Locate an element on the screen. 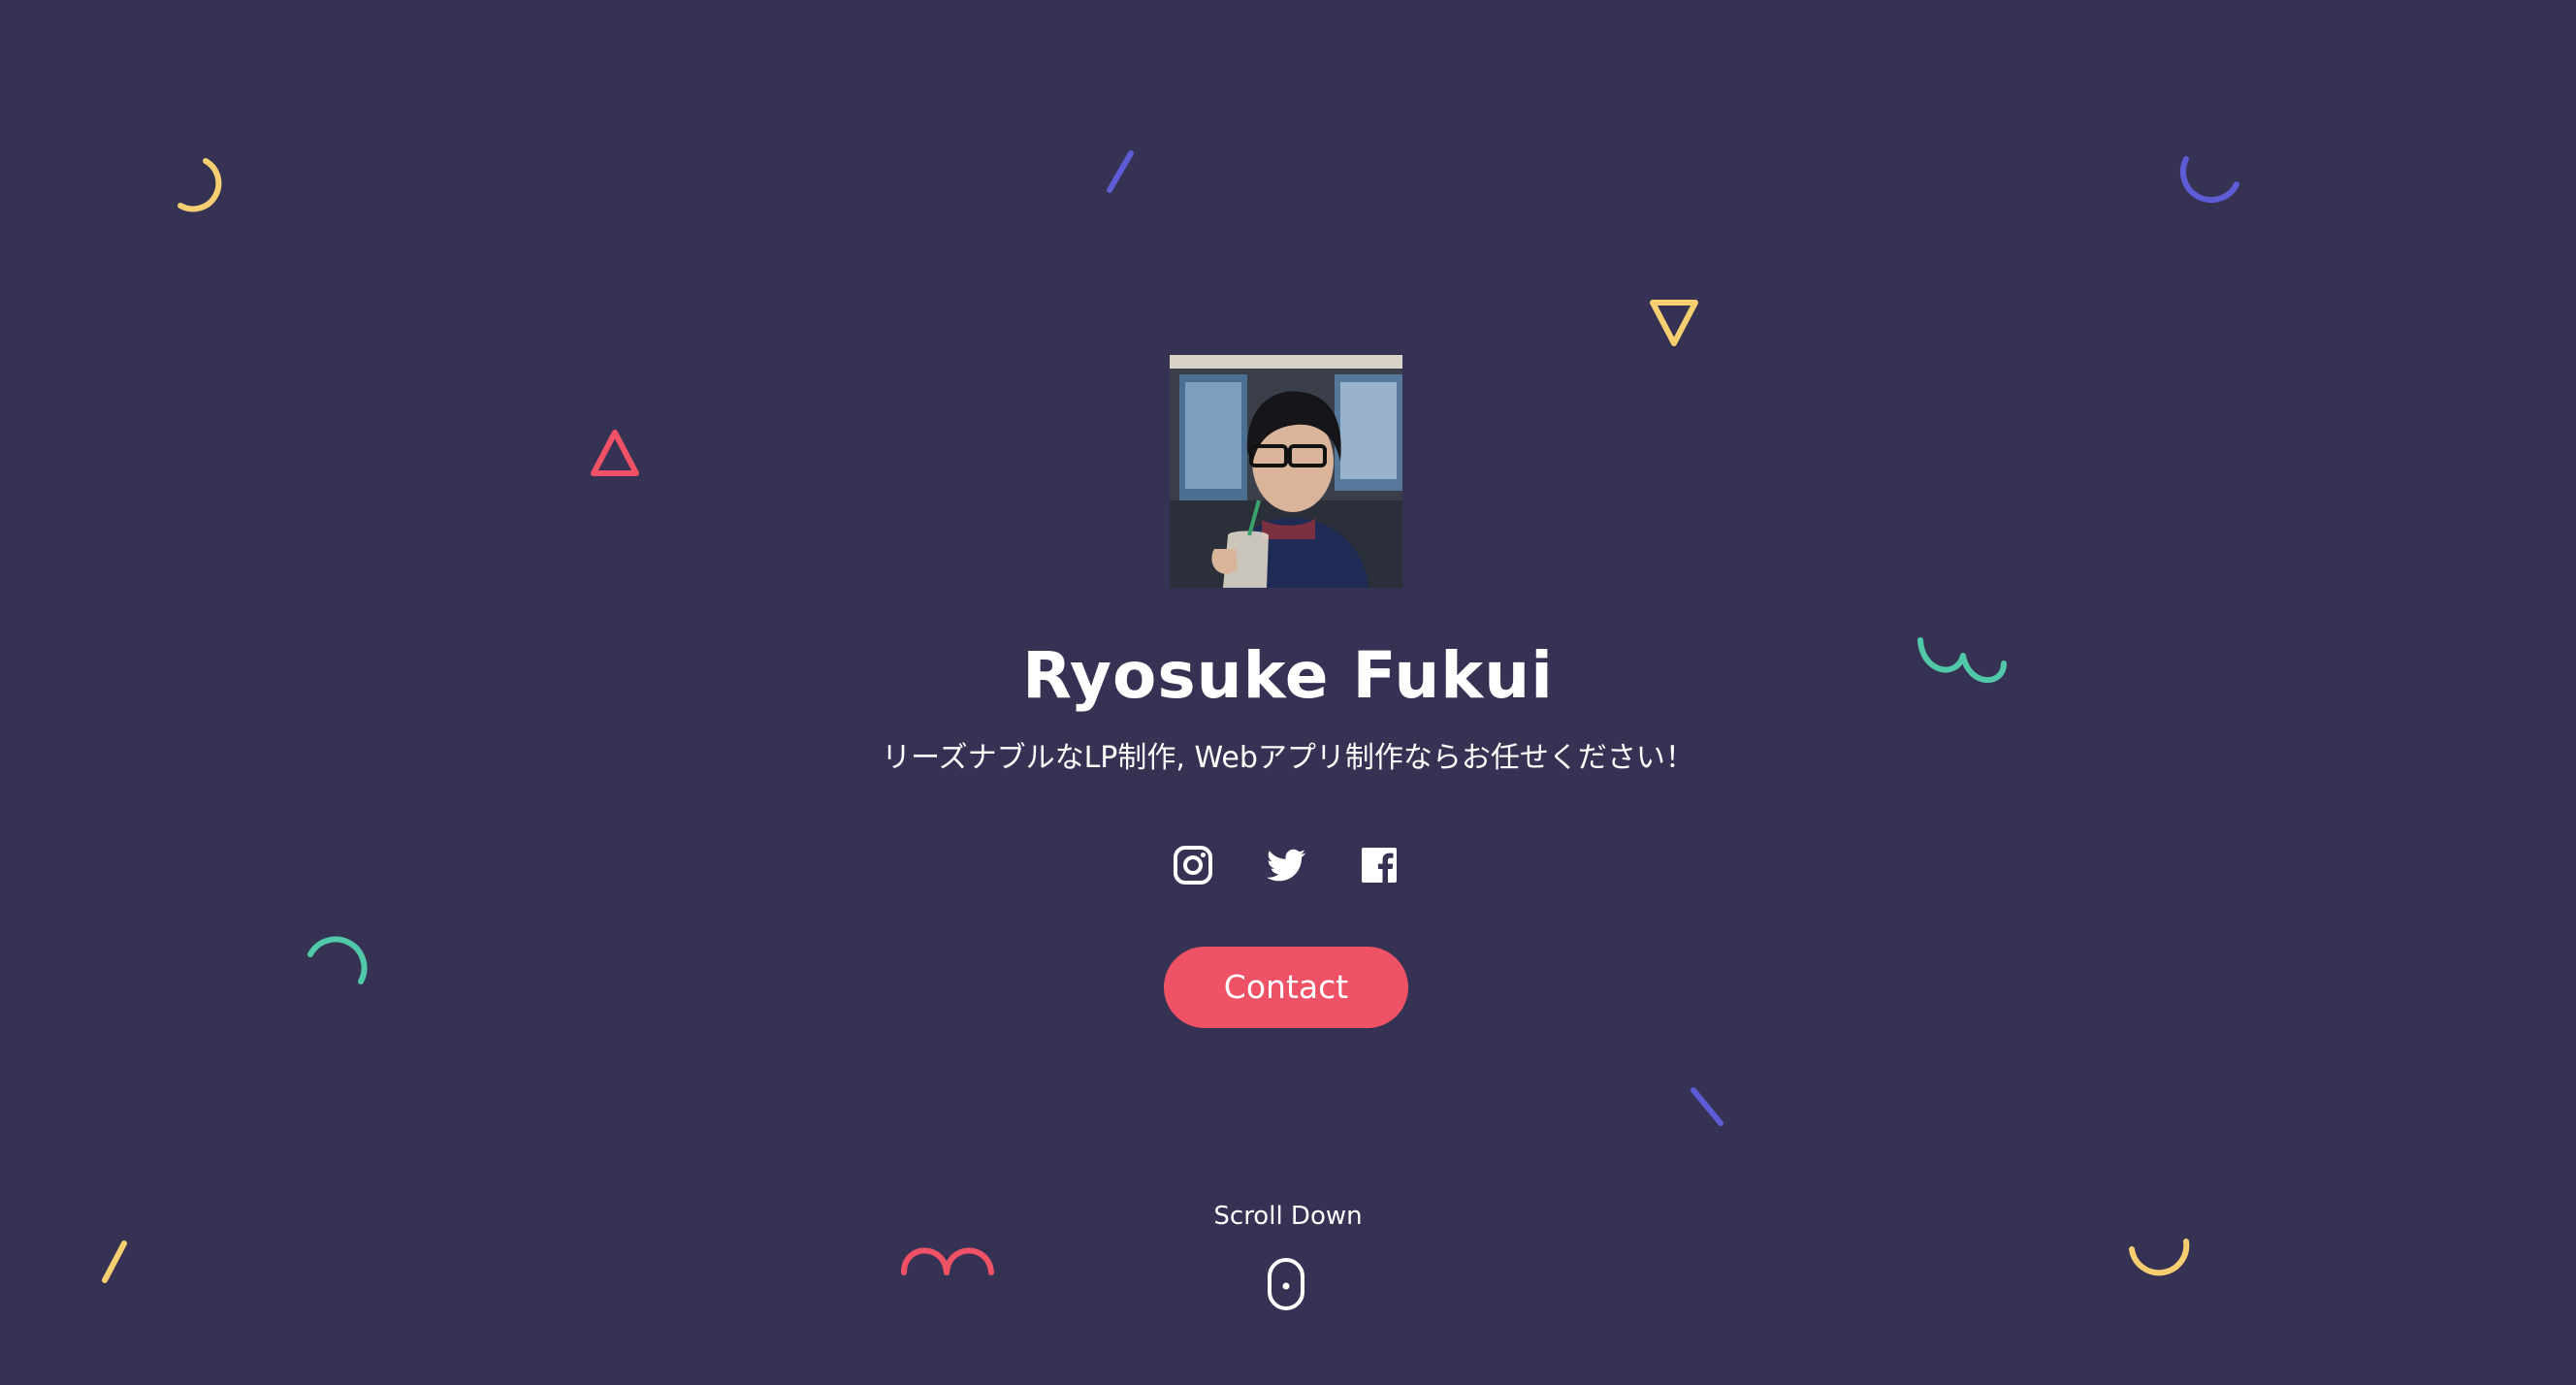 This screenshot has height=1385, width=2576. profile-avatar is located at coordinates (1286, 471).